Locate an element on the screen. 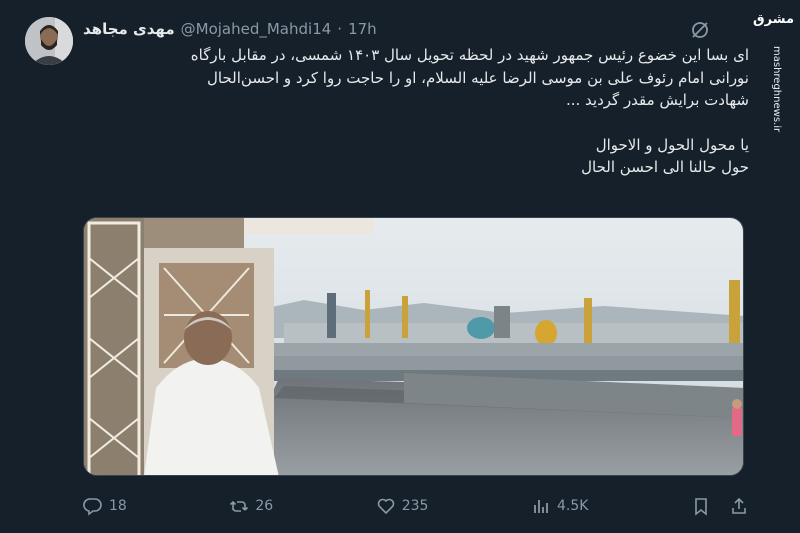 The height and width of the screenshot is (533, 800). retweet-button: 26 is located at coordinates (251, 506).